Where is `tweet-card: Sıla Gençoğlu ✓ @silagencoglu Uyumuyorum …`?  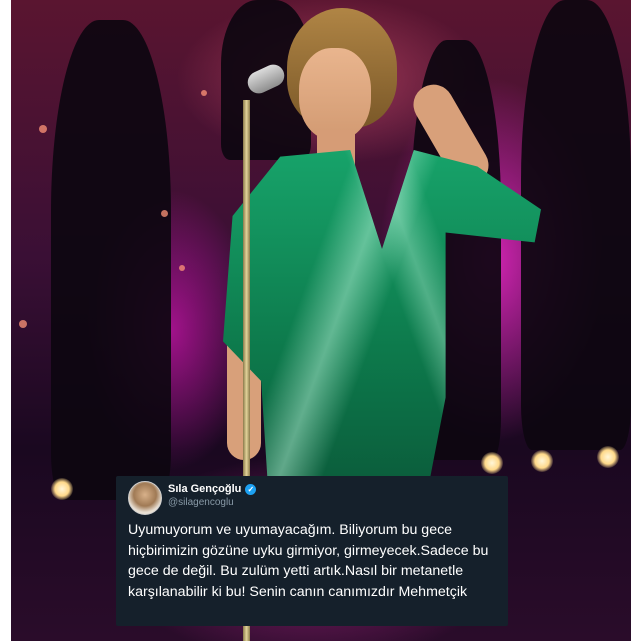
tweet-card: Sıla Gençoğlu ✓ @silagencoglu Uyumuyorum … is located at coordinates (312, 551).